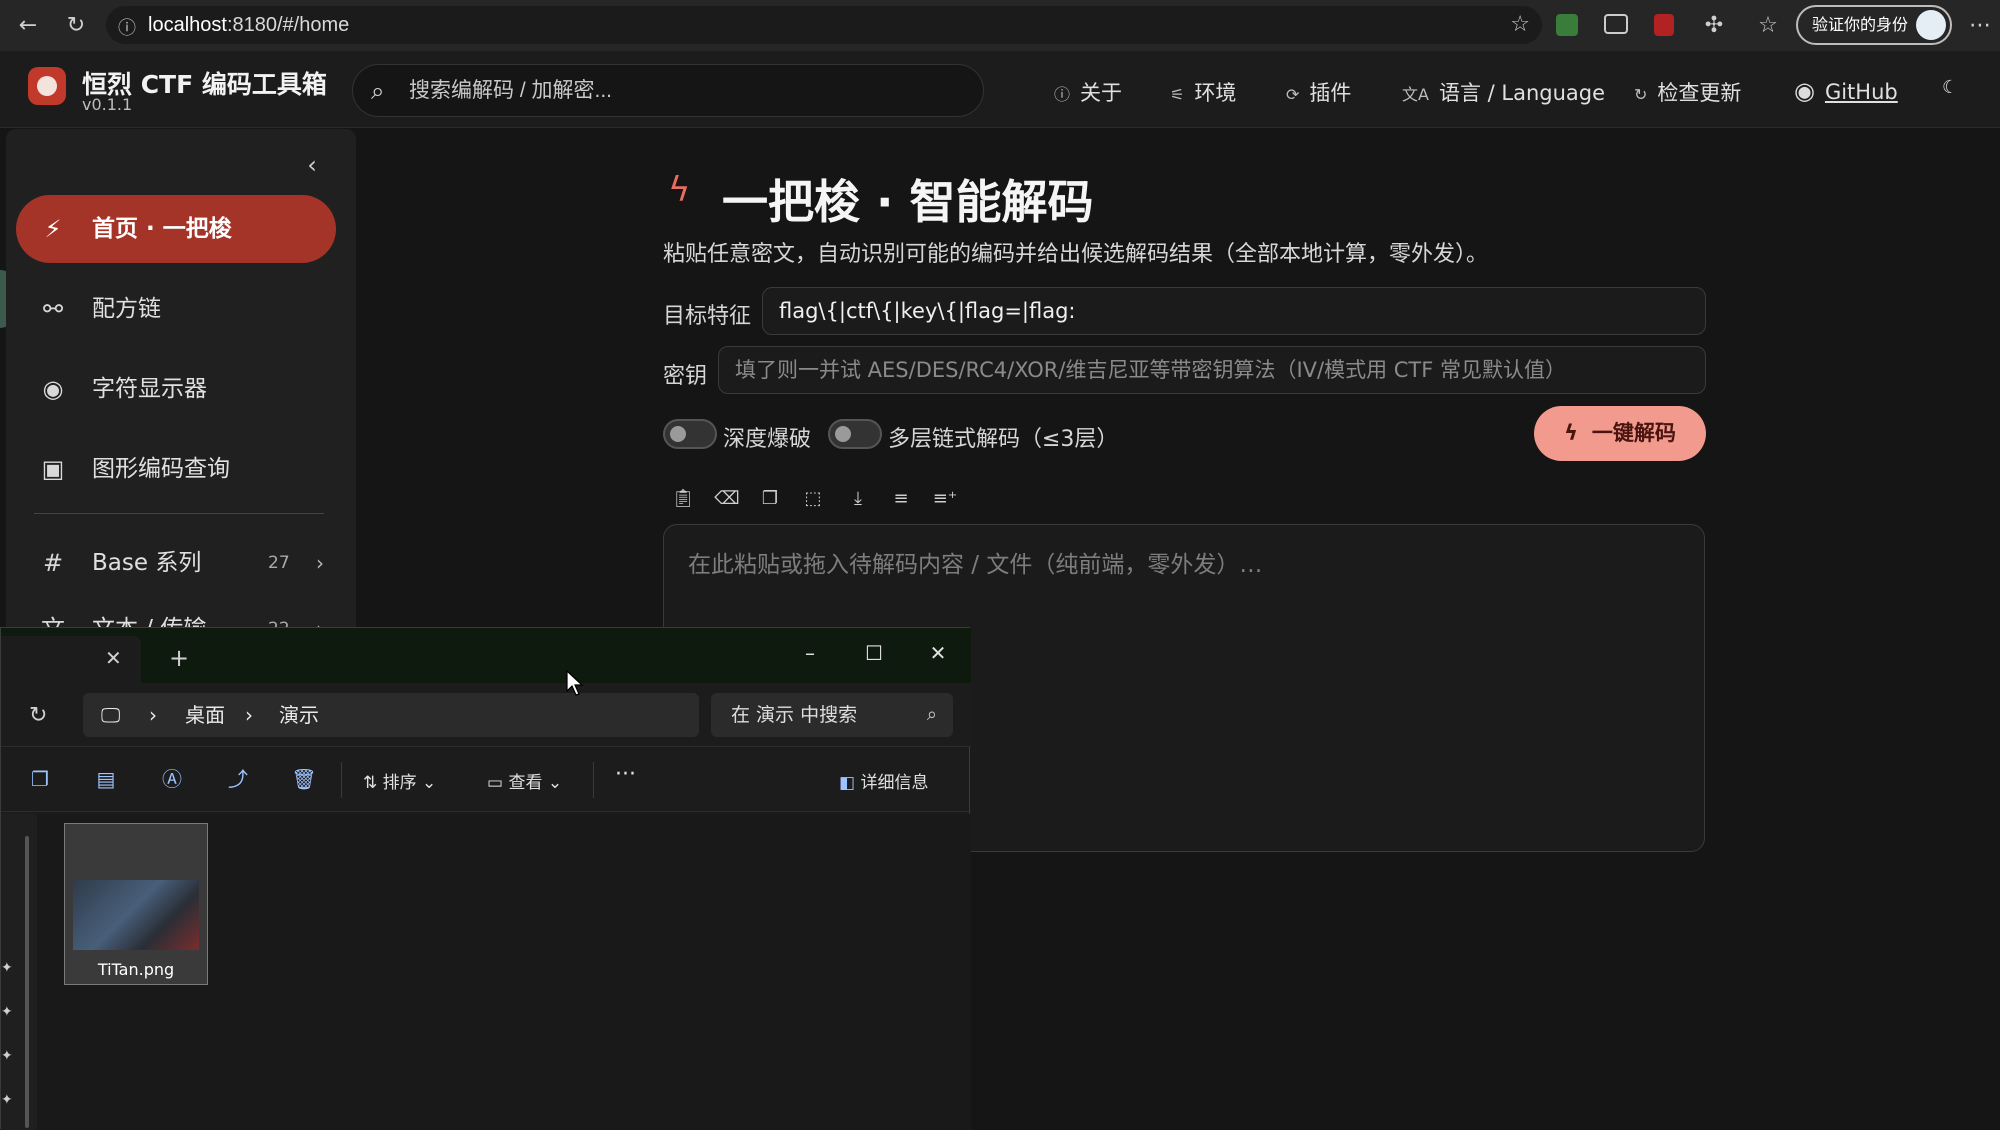  Describe the element at coordinates (53, 309) in the screenshot. I see `flow-icon: ⚯` at that location.